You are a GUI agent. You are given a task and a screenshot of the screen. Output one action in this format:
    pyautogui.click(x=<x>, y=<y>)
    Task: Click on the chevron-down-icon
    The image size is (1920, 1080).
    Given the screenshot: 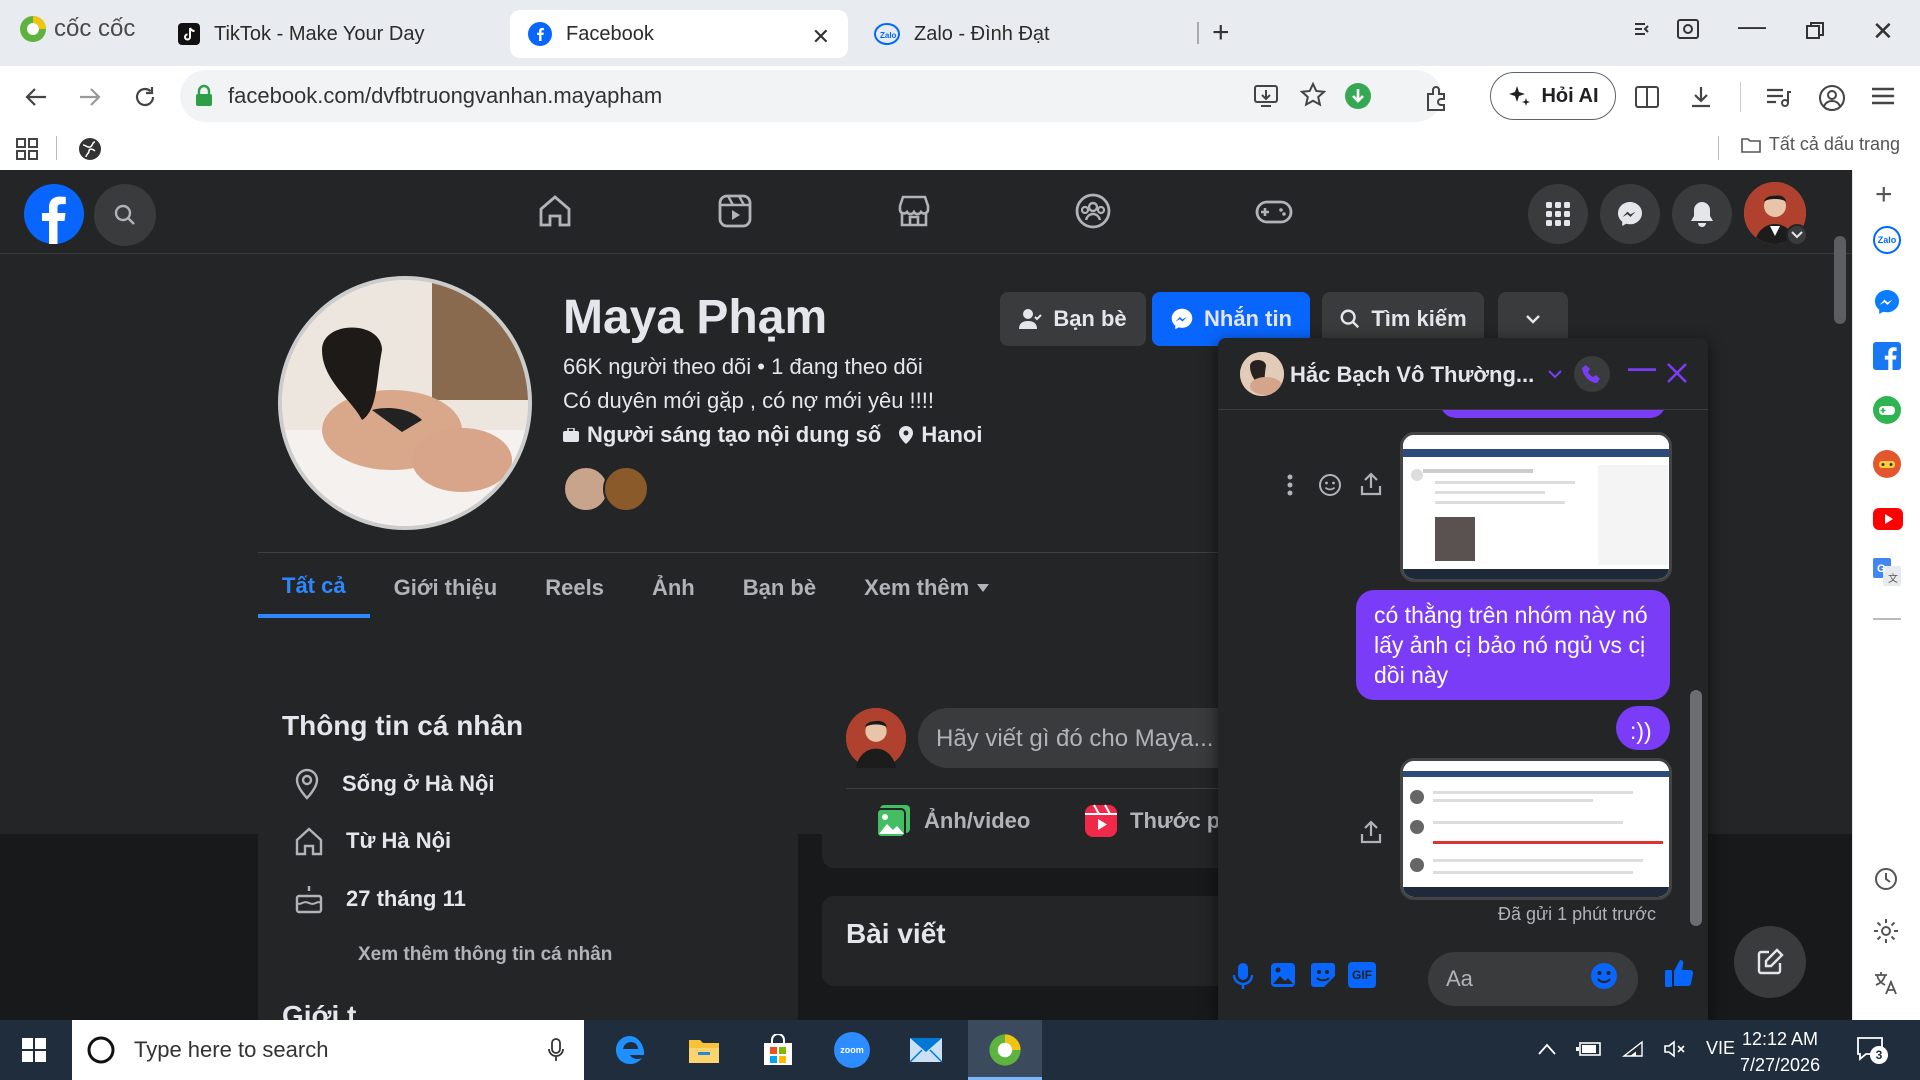 What is the action you would take?
    pyautogui.click(x=1555, y=374)
    